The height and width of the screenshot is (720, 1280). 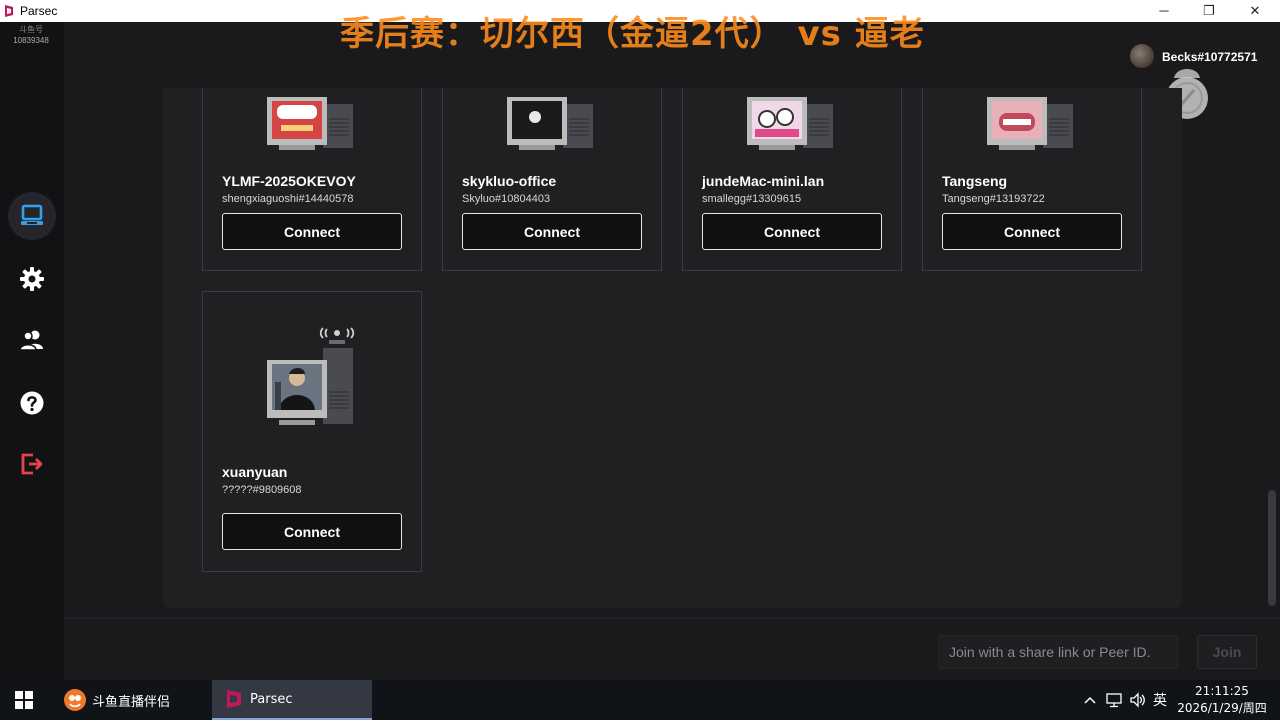 What do you see at coordinates (1058, 652) in the screenshot?
I see `join-peer-input` at bounding box center [1058, 652].